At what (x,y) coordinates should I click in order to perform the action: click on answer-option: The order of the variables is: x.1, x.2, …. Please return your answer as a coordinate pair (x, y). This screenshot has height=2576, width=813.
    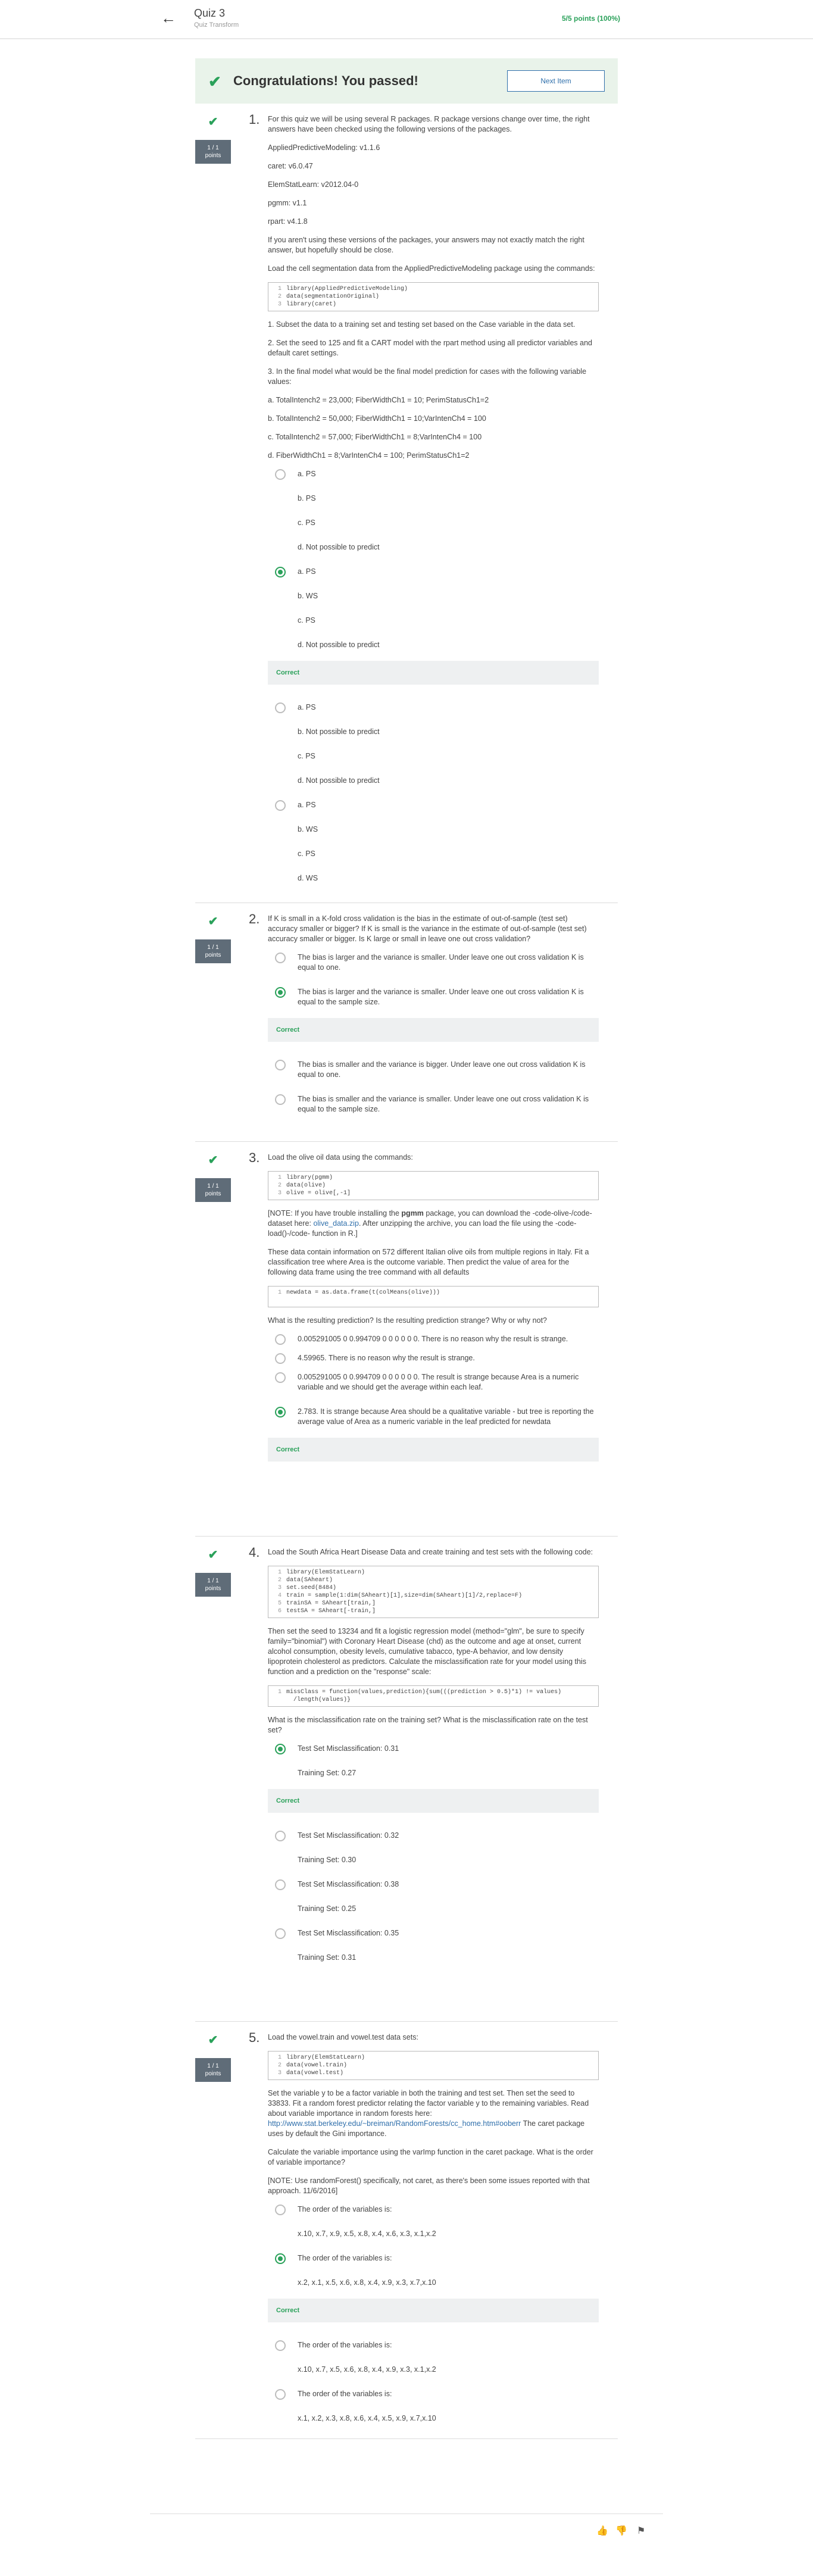
    Looking at the image, I should click on (433, 2406).